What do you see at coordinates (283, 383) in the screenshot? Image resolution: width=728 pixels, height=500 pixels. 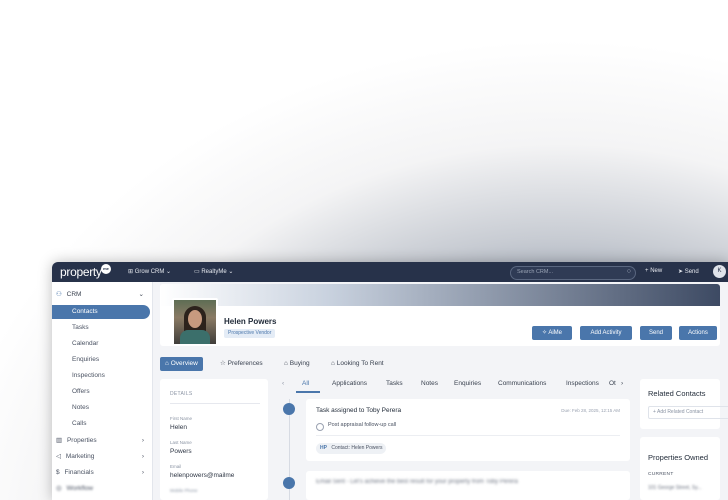 I see `chevron-left-icon: ‹` at bounding box center [283, 383].